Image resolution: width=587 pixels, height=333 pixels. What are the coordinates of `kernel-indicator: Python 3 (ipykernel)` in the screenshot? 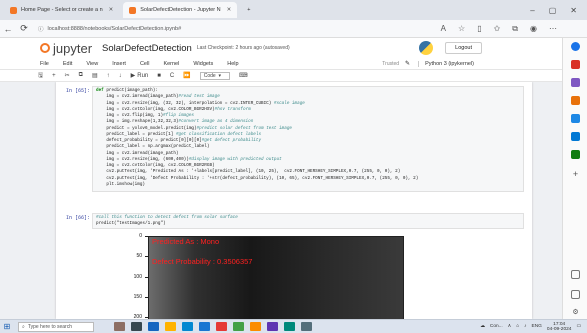 It's located at (446, 63).